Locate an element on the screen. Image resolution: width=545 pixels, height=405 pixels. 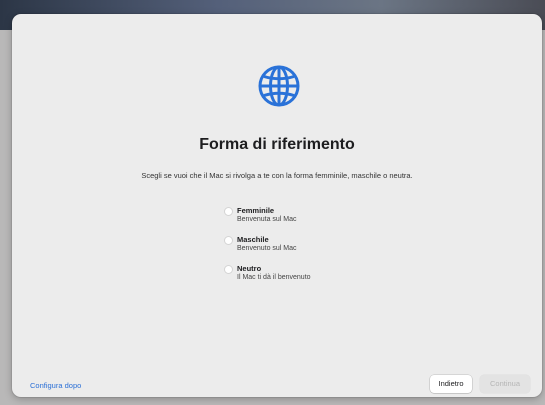
option-maschile: Maschile Benvenuto sul Mac is located at coordinates (304, 246).